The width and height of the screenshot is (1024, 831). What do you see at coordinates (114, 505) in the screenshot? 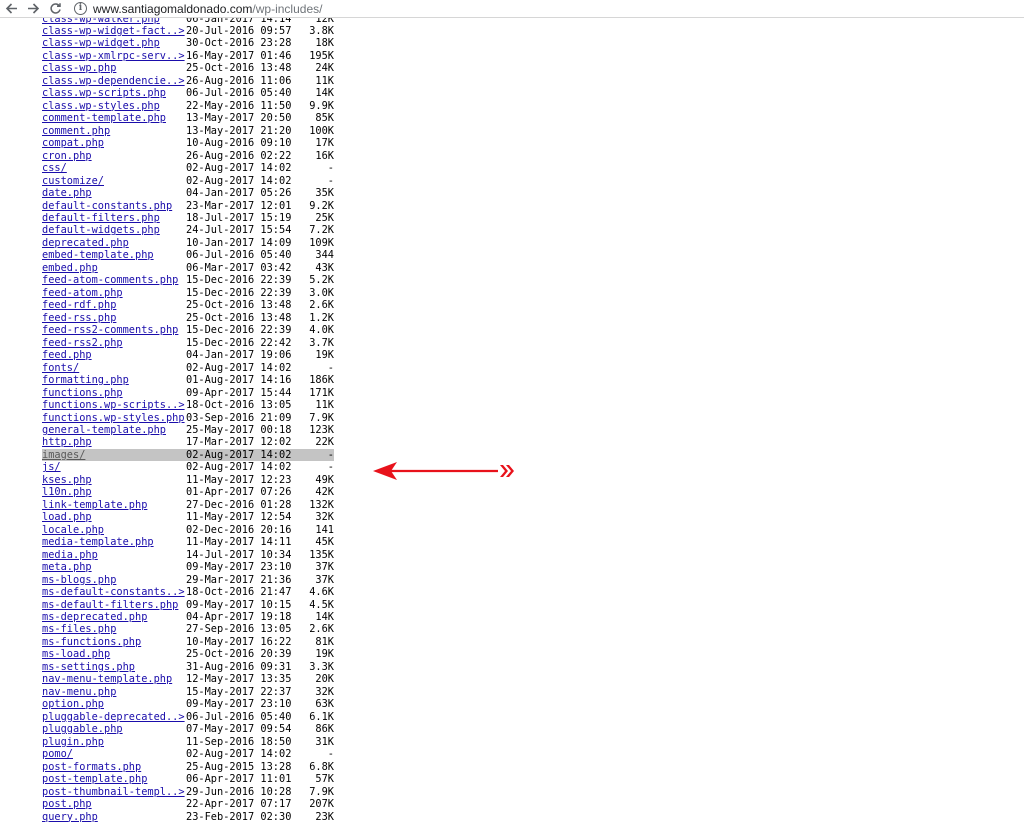
I see `file-link: link-template.php` at bounding box center [114, 505].